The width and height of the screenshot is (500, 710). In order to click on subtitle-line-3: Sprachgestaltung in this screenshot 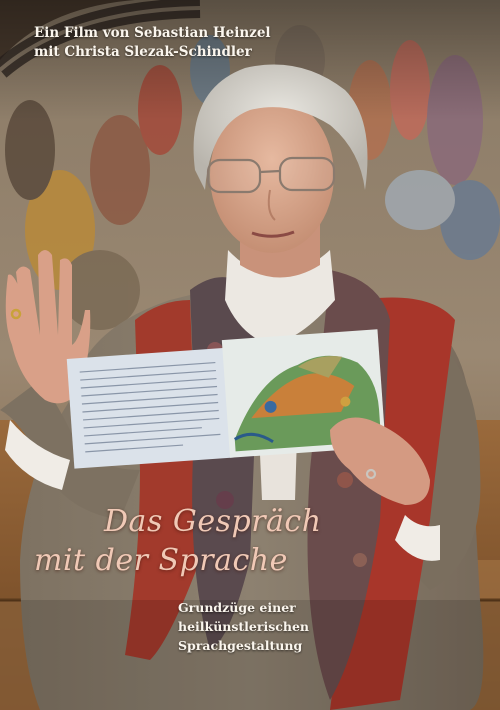, I will do `click(240, 645)`.